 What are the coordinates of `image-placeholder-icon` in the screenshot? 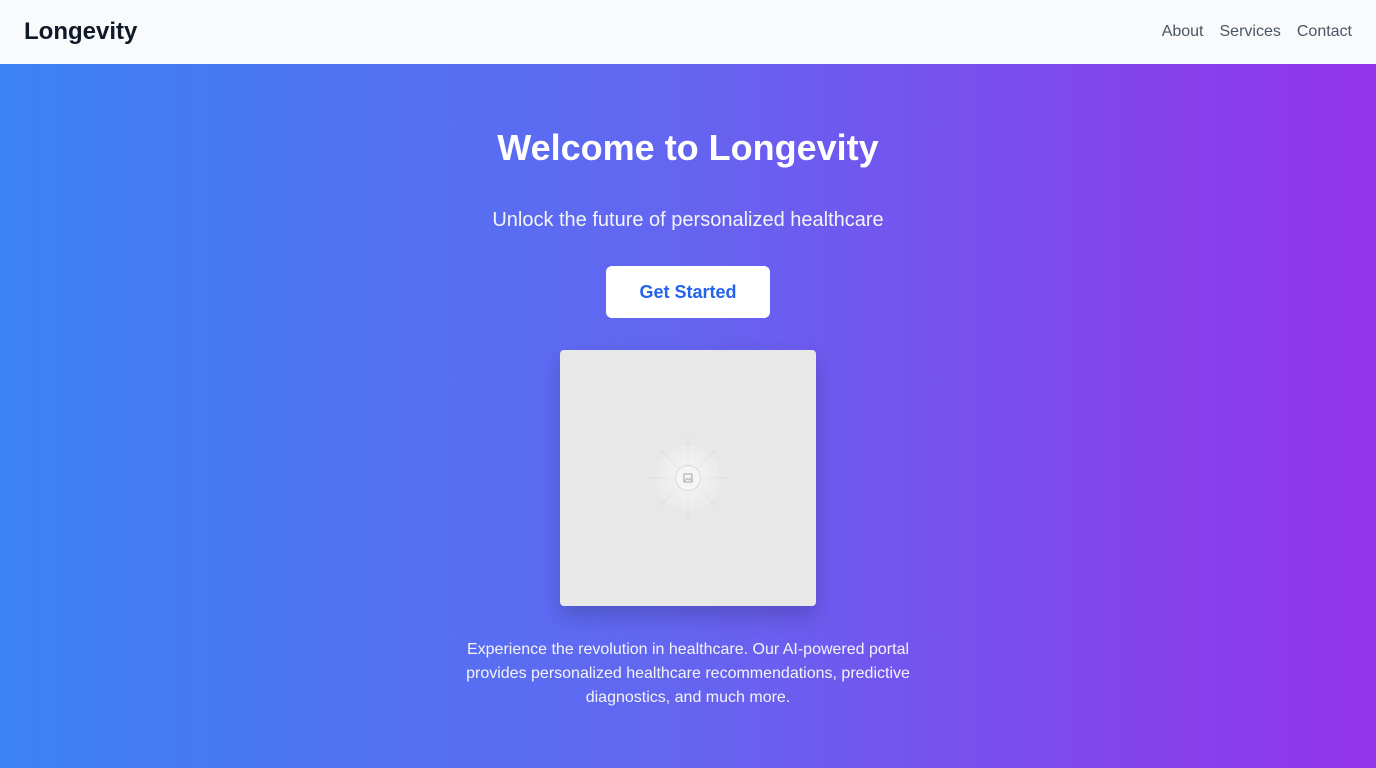 It's located at (688, 478).